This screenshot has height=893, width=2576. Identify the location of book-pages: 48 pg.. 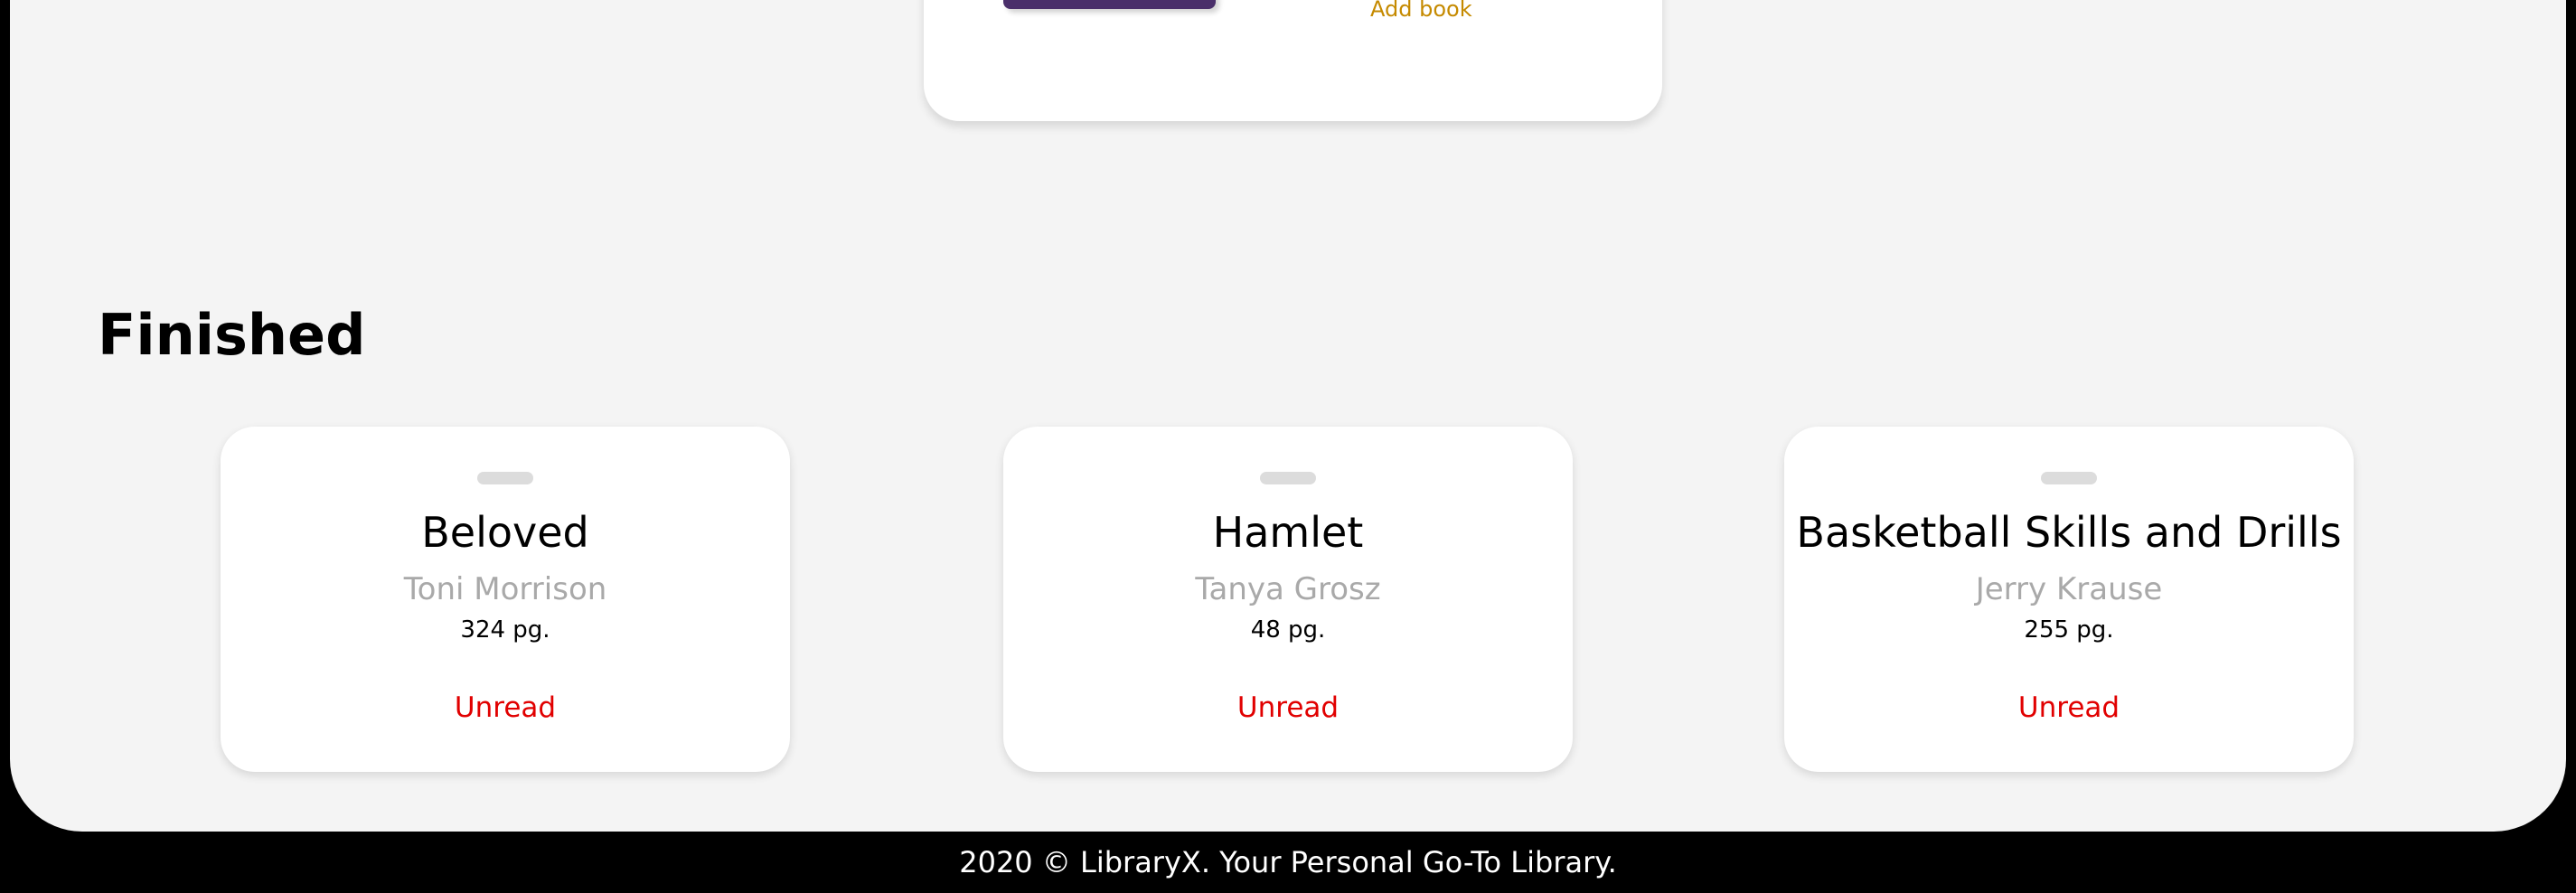
(1288, 630).